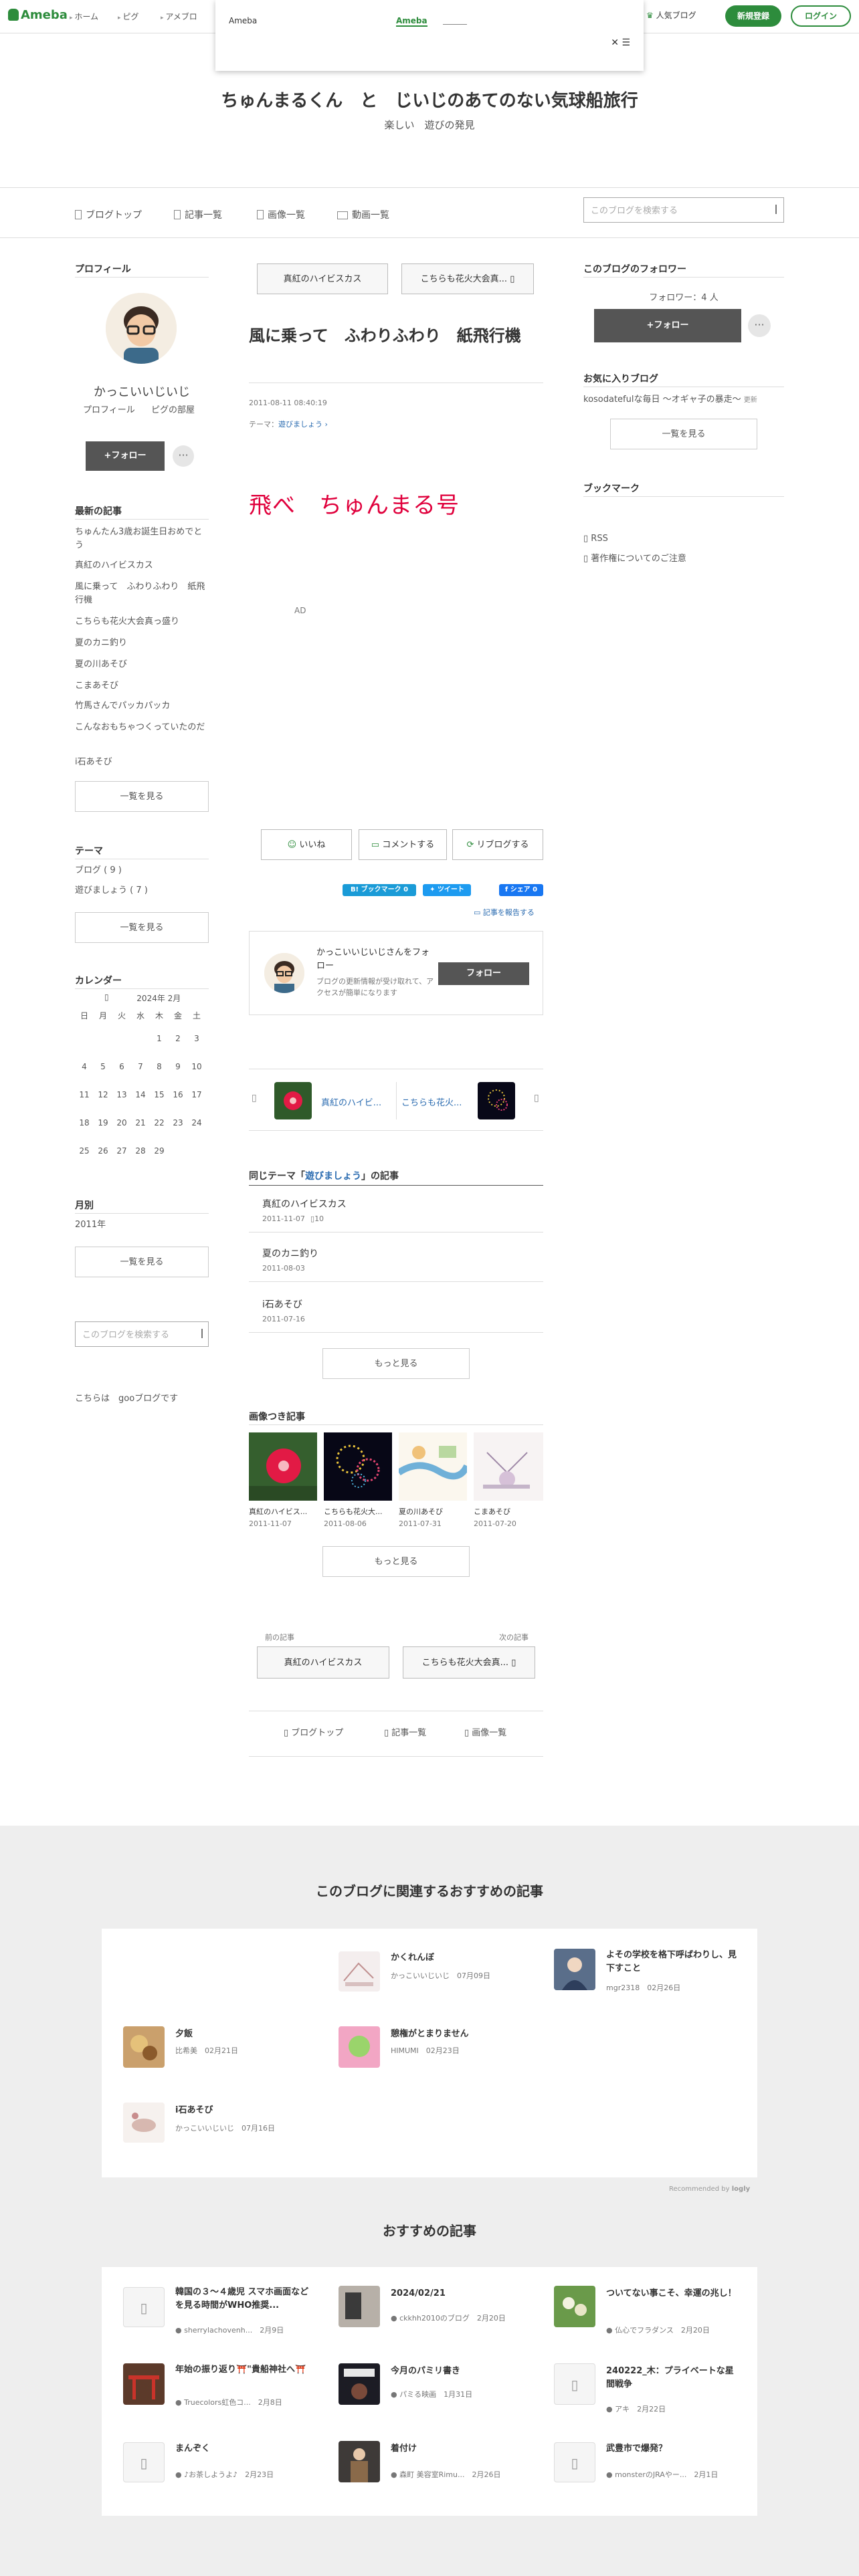  Describe the element at coordinates (142, 565) in the screenshot. I see `recent-item: 真紅のハイビスカス` at that location.